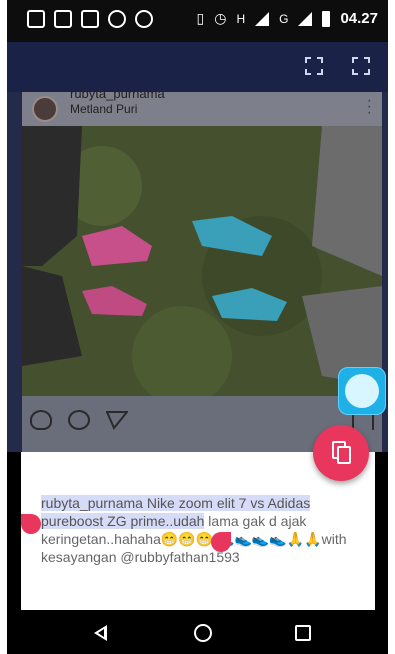 Image resolution: width=395 pixels, height=654 pixels. I want to click on more-options-icon: · · ·, so click(369, 107).